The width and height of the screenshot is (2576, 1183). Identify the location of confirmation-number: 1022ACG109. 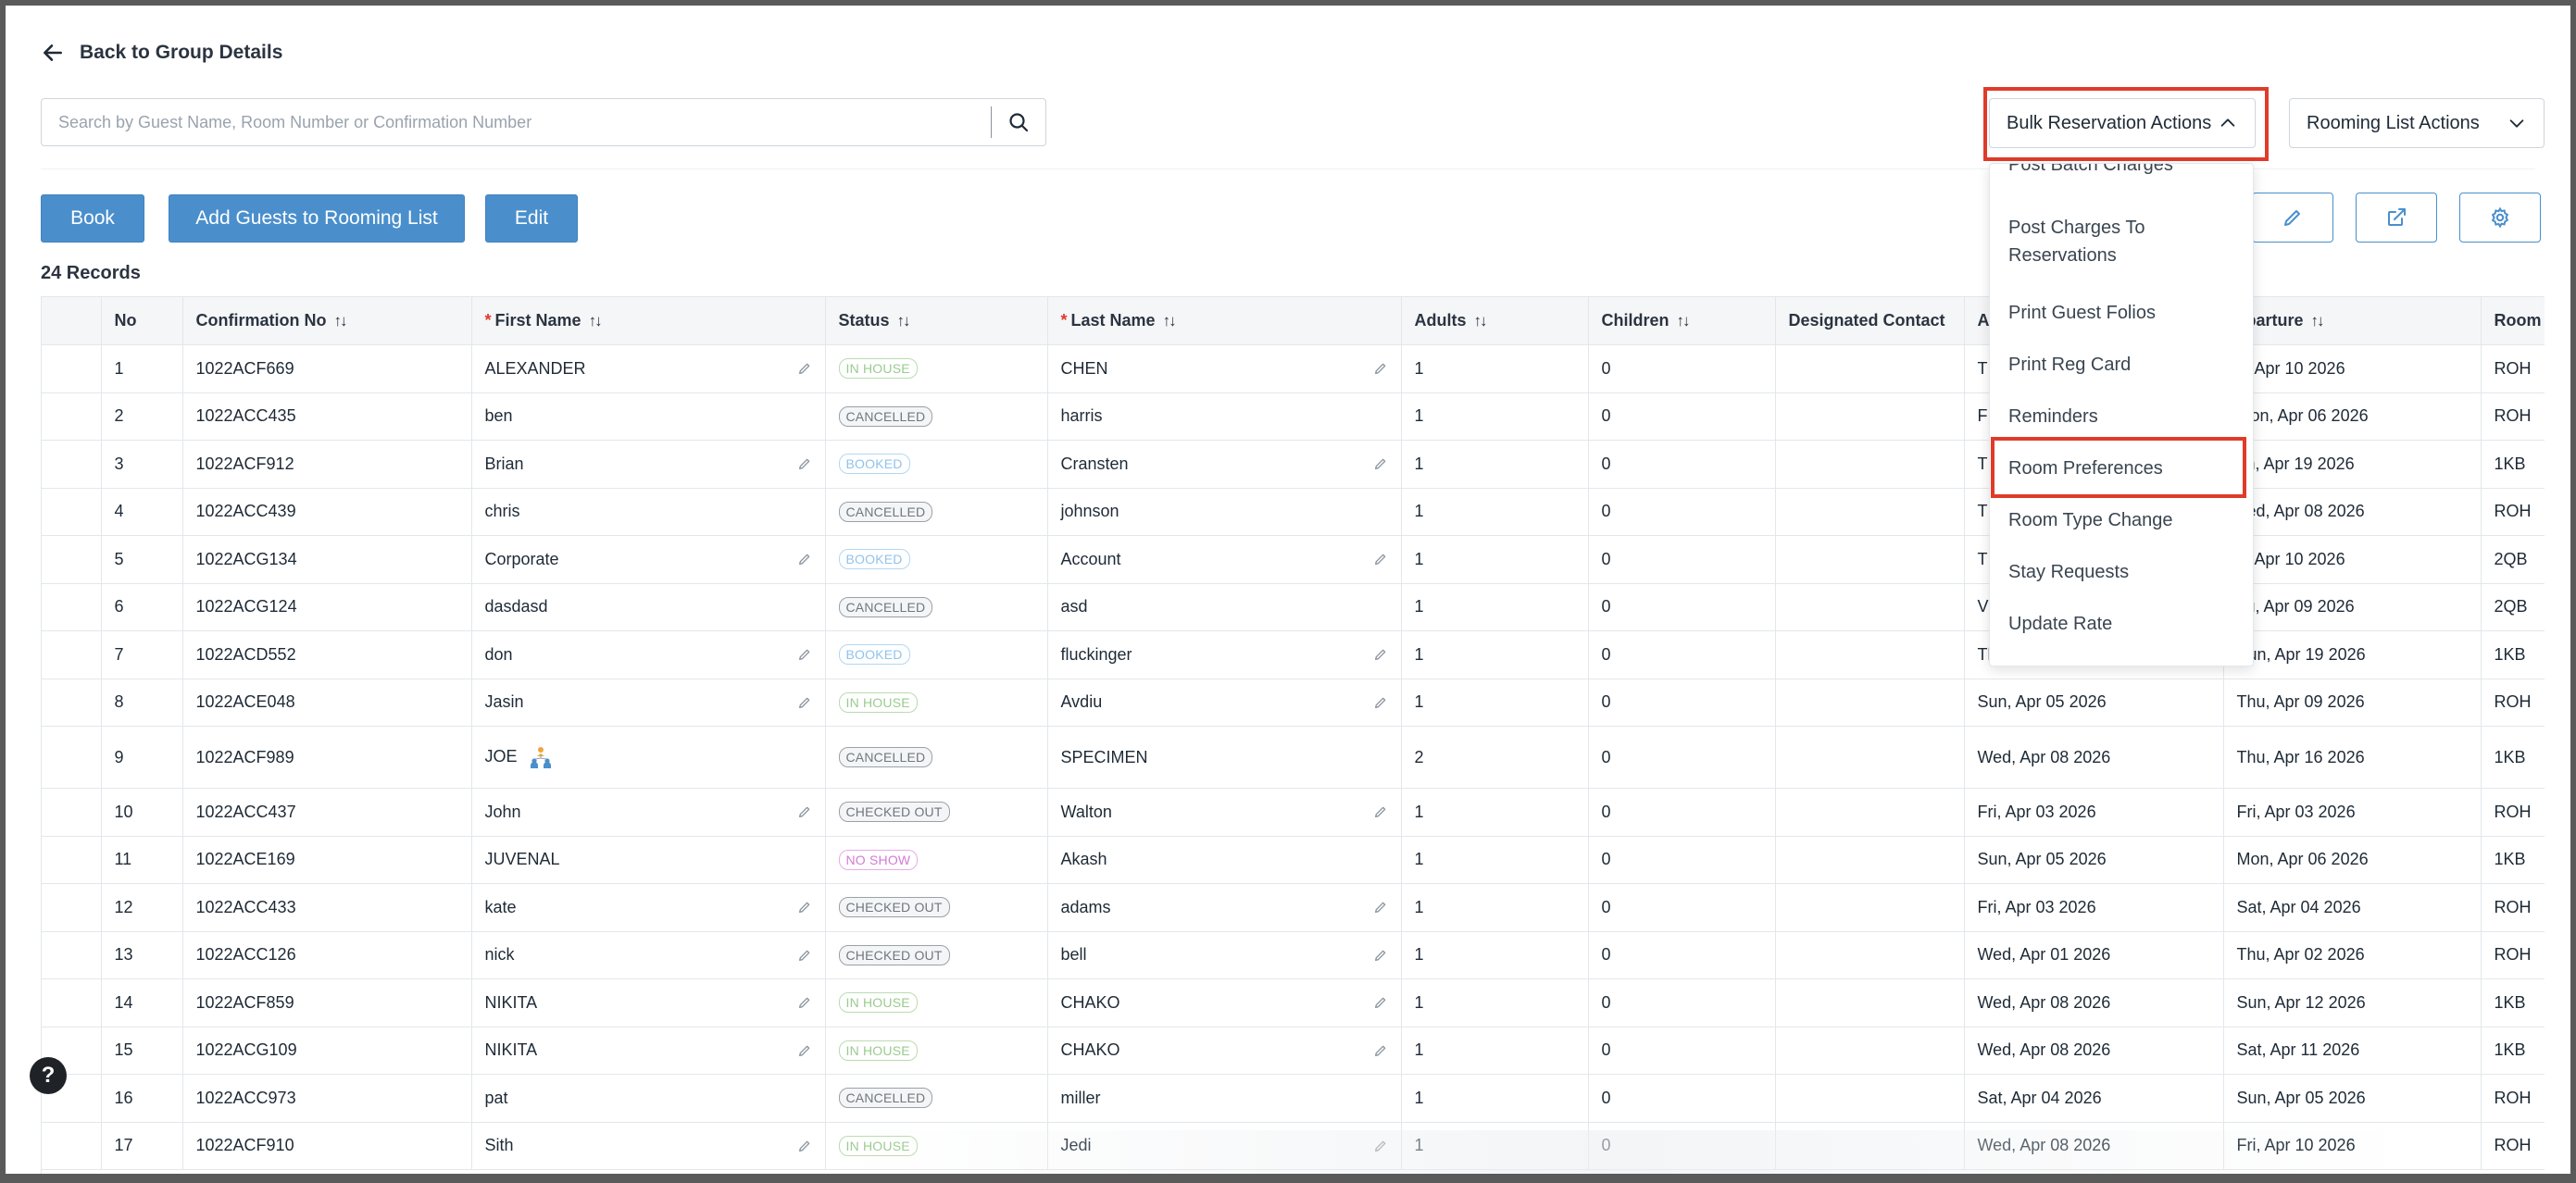
(327, 1051).